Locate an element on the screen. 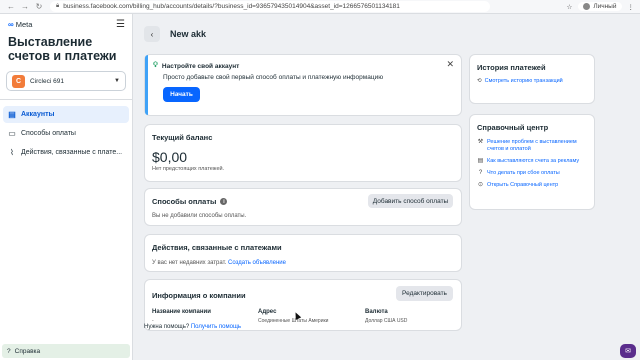  browser-nav: ← → ↻ is located at coordinates (25, 6).